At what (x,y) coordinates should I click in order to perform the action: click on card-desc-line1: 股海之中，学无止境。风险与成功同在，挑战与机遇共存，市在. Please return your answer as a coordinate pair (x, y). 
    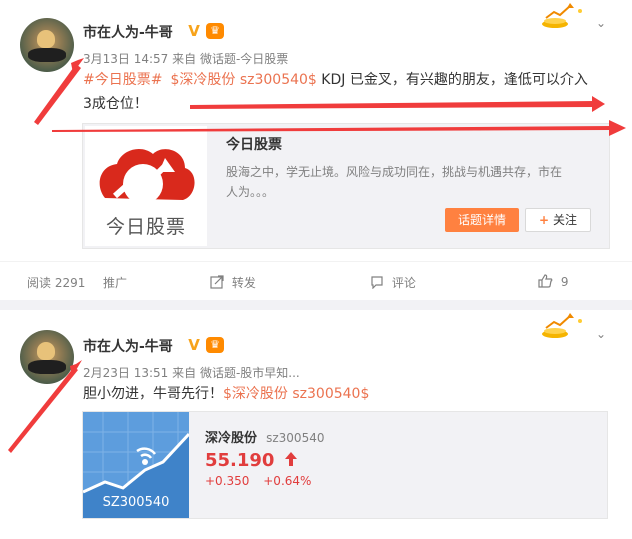
    Looking at the image, I should click on (394, 172).